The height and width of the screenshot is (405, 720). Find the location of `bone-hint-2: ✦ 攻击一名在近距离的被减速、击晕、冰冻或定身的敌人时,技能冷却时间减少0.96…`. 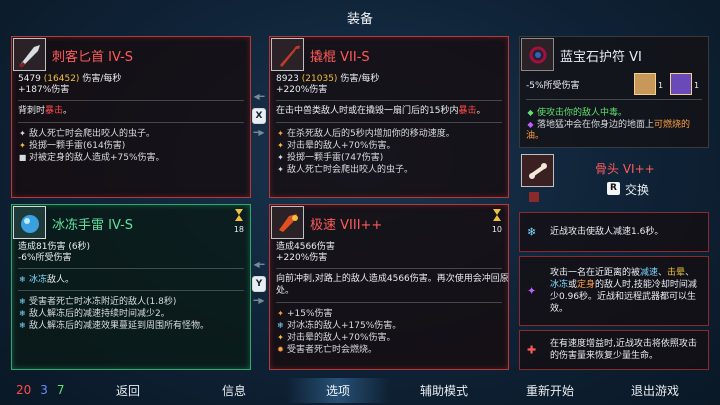

bone-hint-2: ✦ 攻击一名在近距离的被减速、击晕、冰冻或定身的敌人时,技能冷却时间减少0.96… is located at coordinates (614, 291).